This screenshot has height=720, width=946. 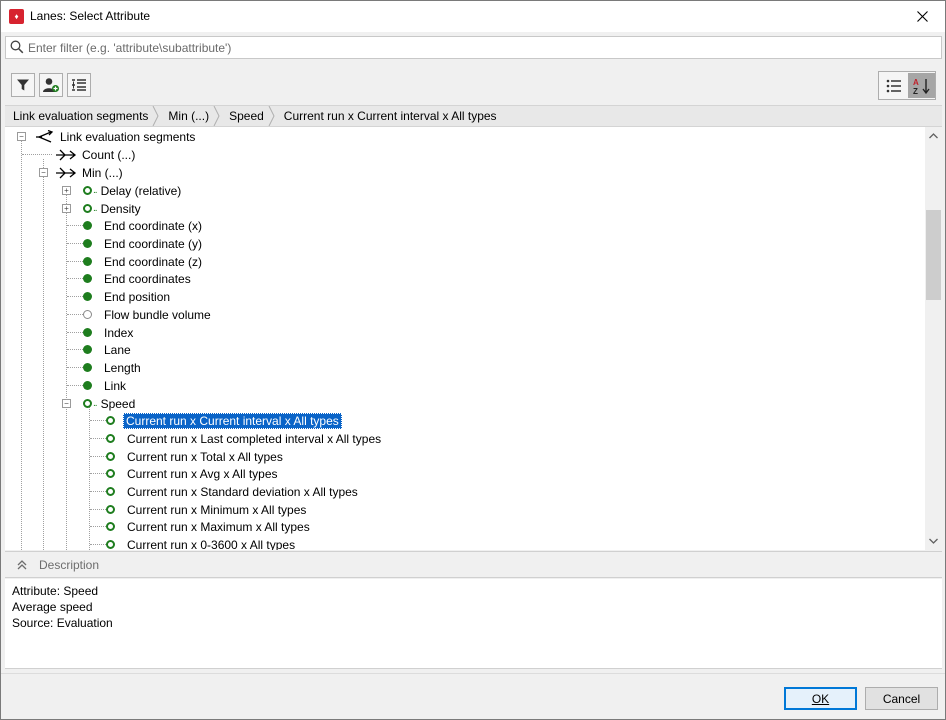 I want to click on more-indicator: .., so click(x=95, y=190).